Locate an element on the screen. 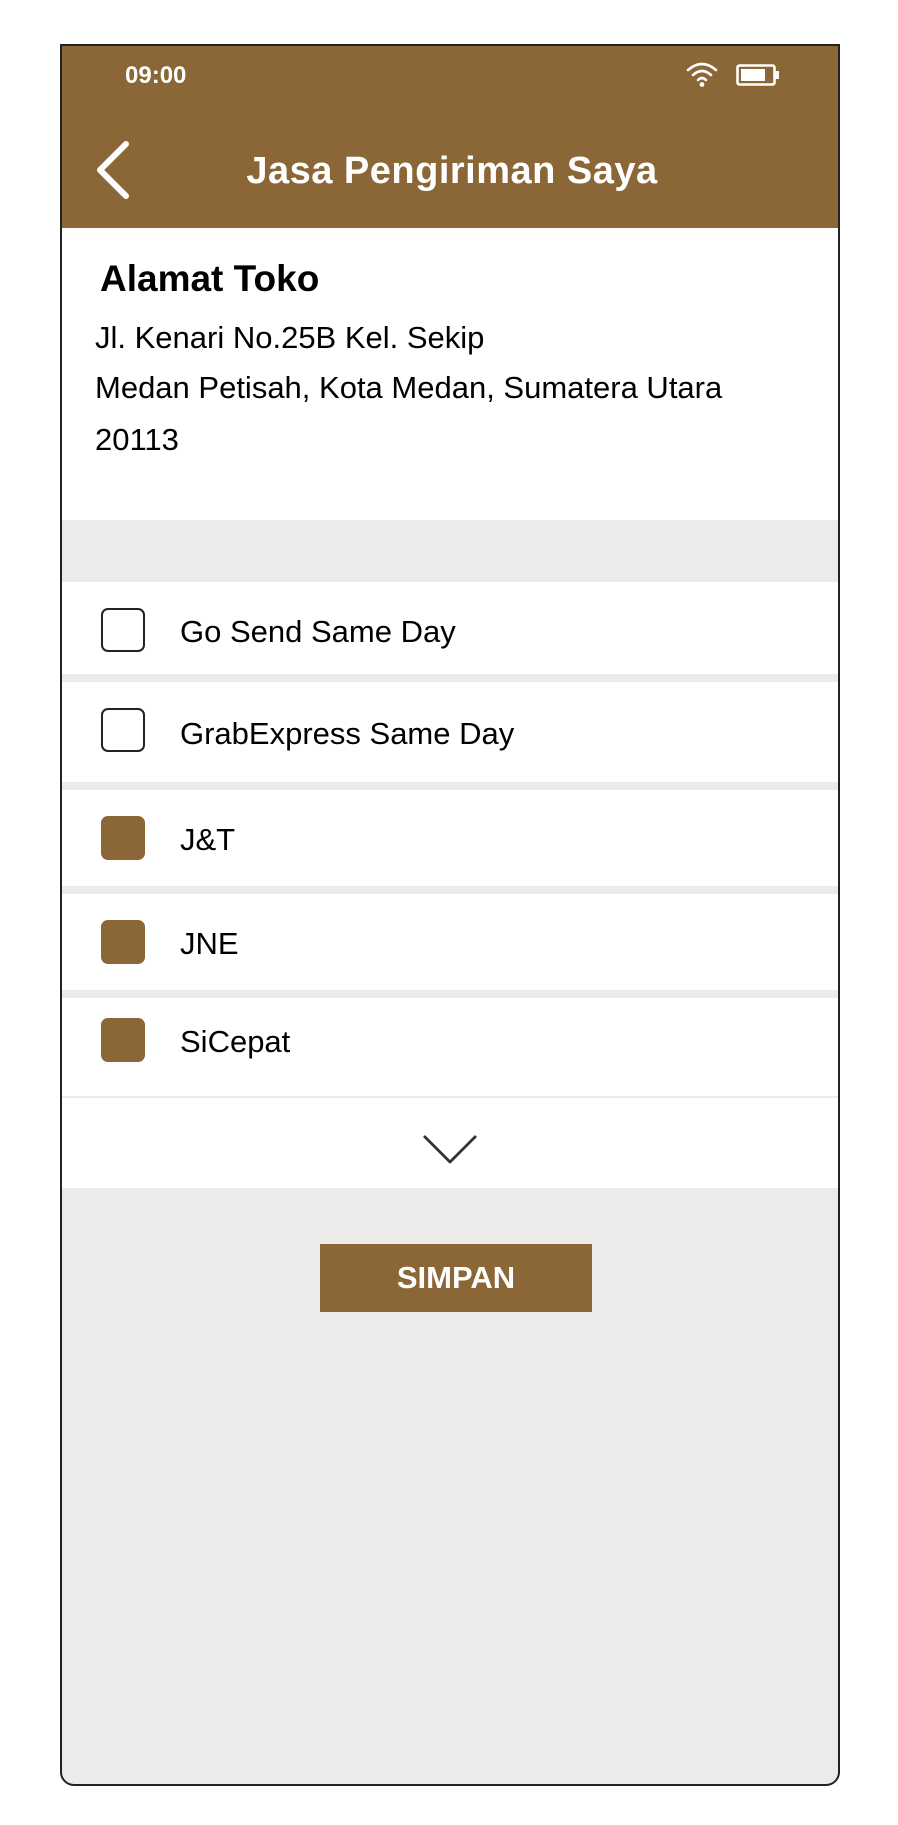  checkbox-sicepat is located at coordinates (123, 1040).